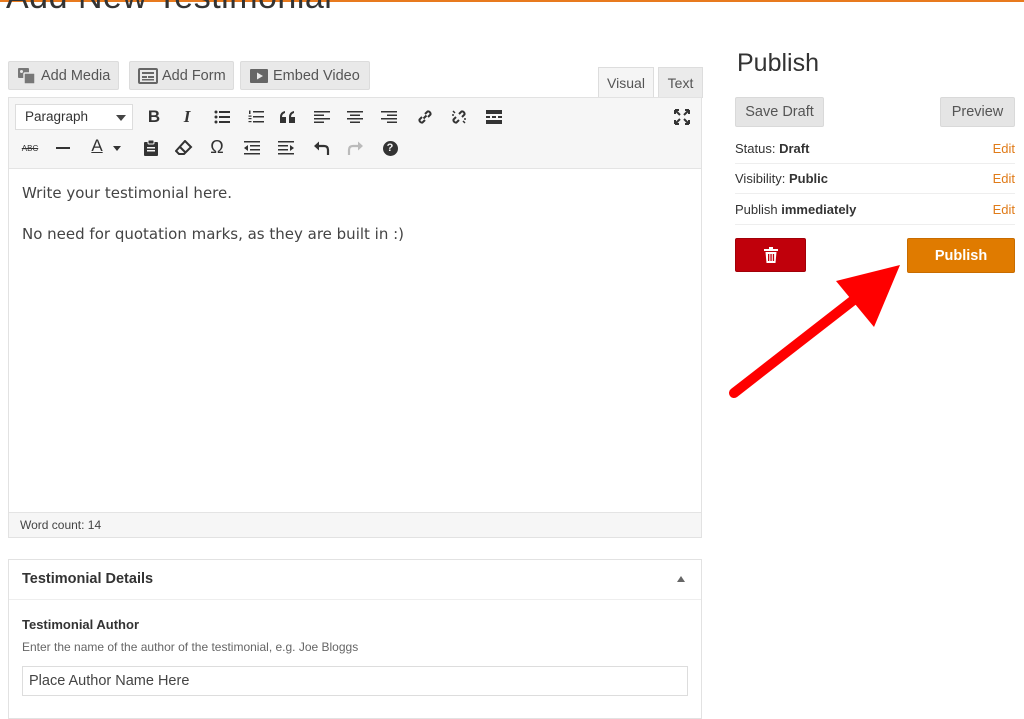  I want to click on horizontal-line-icon, so click(63, 148).